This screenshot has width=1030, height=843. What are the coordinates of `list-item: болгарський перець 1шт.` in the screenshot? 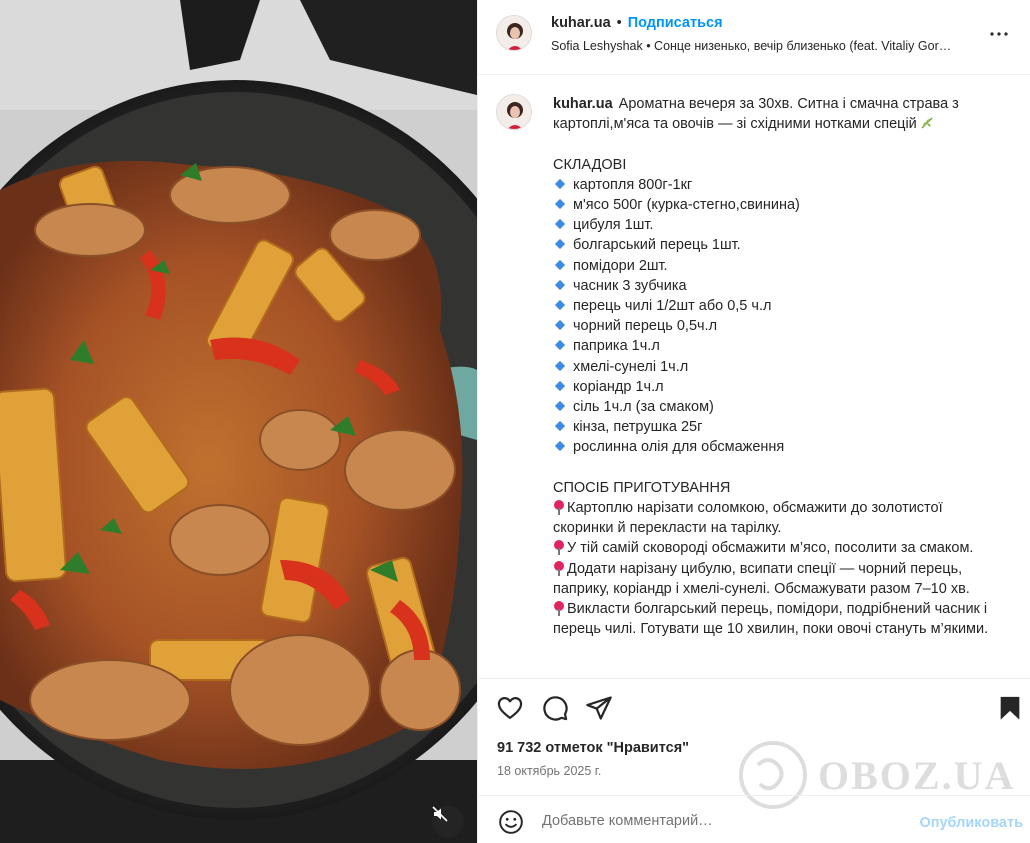 It's located at (773, 245).